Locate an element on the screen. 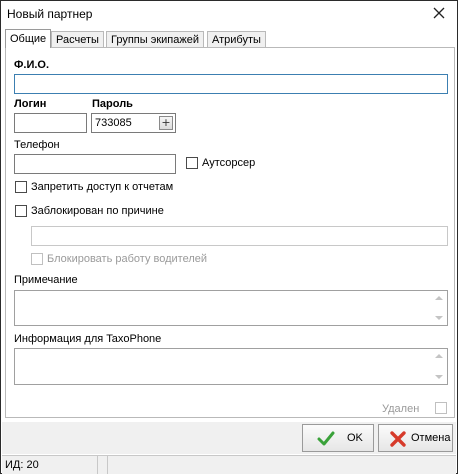  deny-reports-label: Запретить доступ к отчетам is located at coordinates (102, 187).